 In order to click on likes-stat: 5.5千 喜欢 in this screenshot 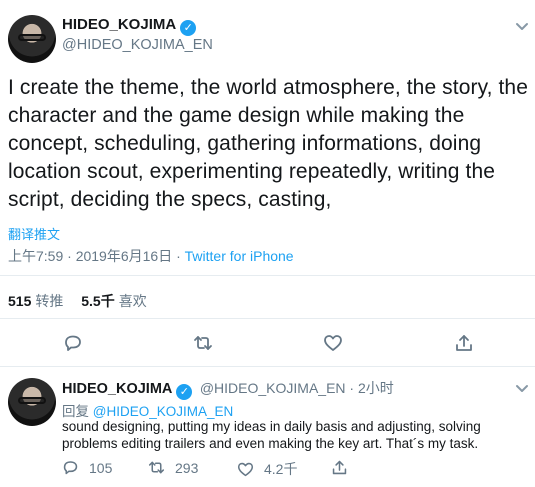, I will do `click(113, 301)`.